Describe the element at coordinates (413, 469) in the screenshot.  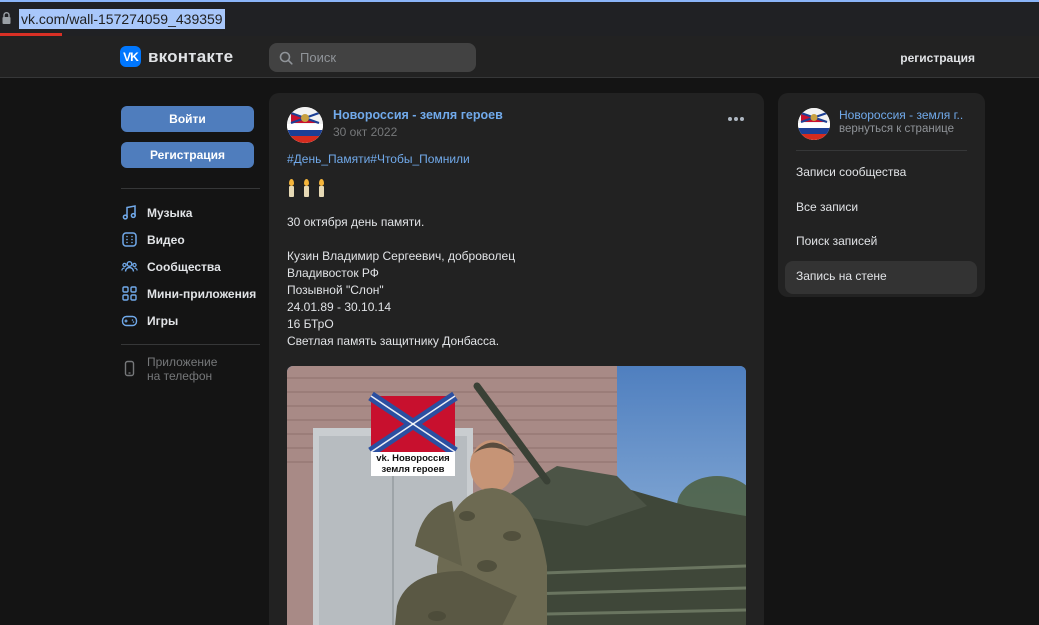
I see `watermark-line2: земля героев` at that location.